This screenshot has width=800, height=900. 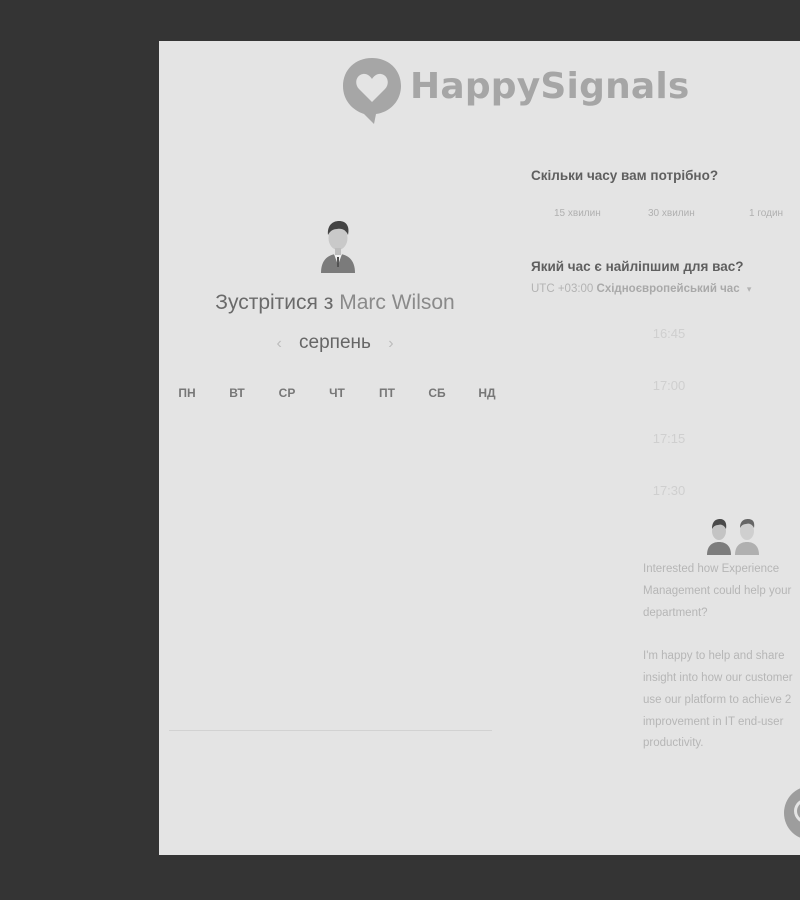 I want to click on host-title: Зустрітися з Marc Wilson, so click(x=335, y=303).